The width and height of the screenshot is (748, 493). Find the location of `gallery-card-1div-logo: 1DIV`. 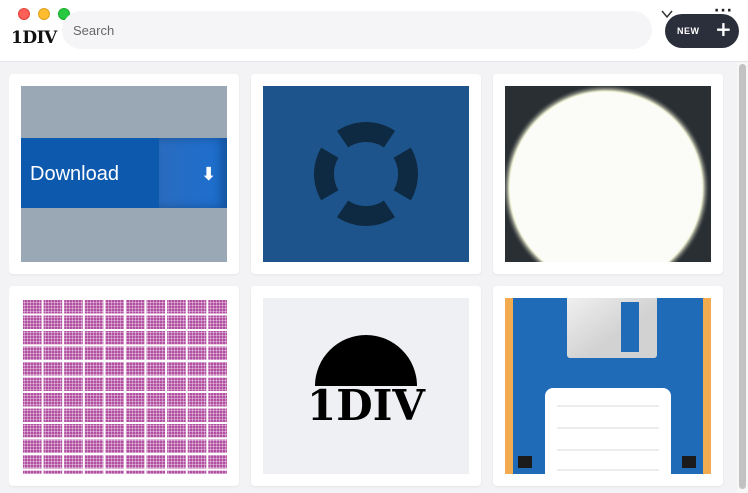

gallery-card-1div-logo: 1DIV is located at coordinates (366, 386).